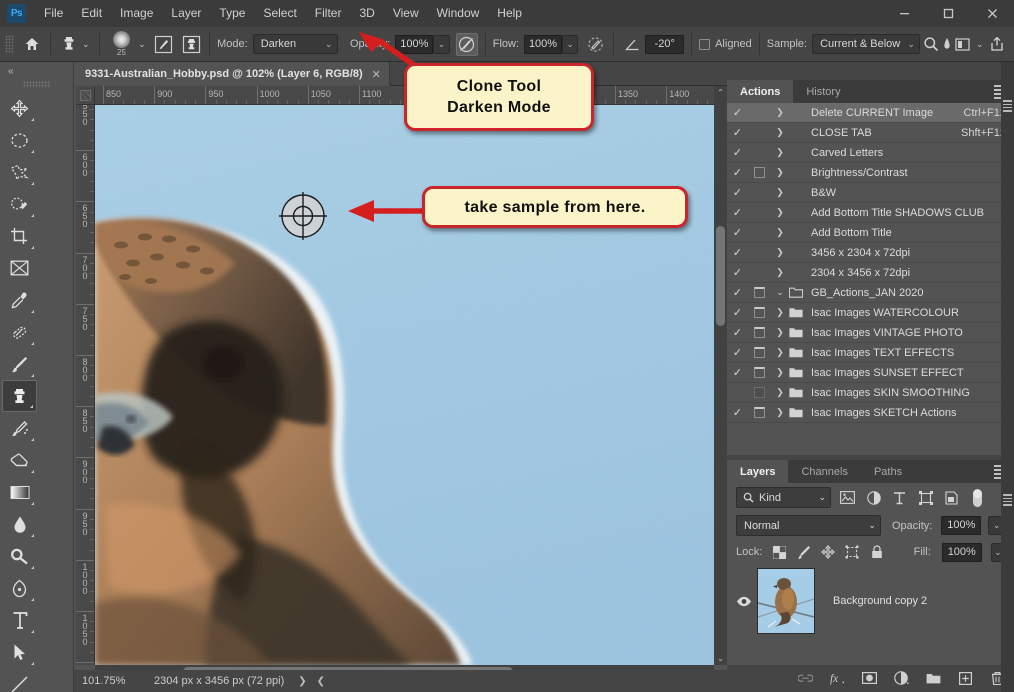 The image size is (1014, 692). What do you see at coordinates (19, 300) in the screenshot?
I see `eyedropper-tool` at bounding box center [19, 300].